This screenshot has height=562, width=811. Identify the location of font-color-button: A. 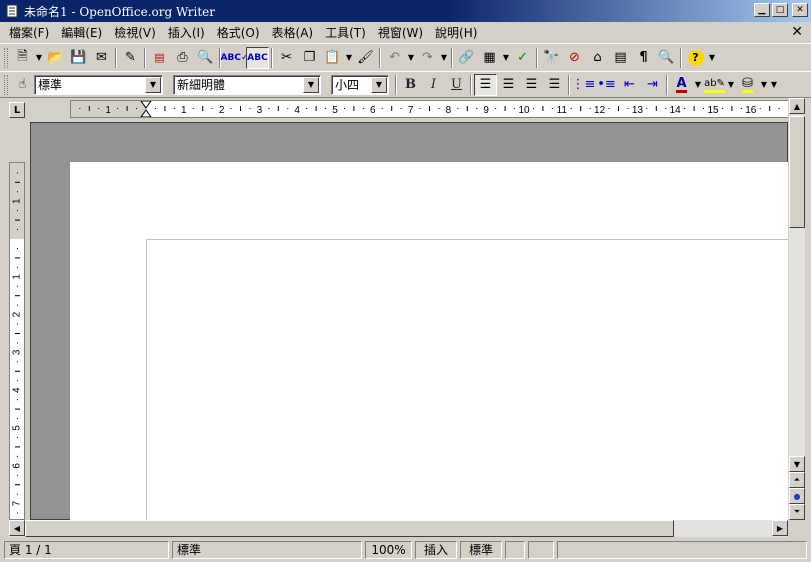
(681, 85).